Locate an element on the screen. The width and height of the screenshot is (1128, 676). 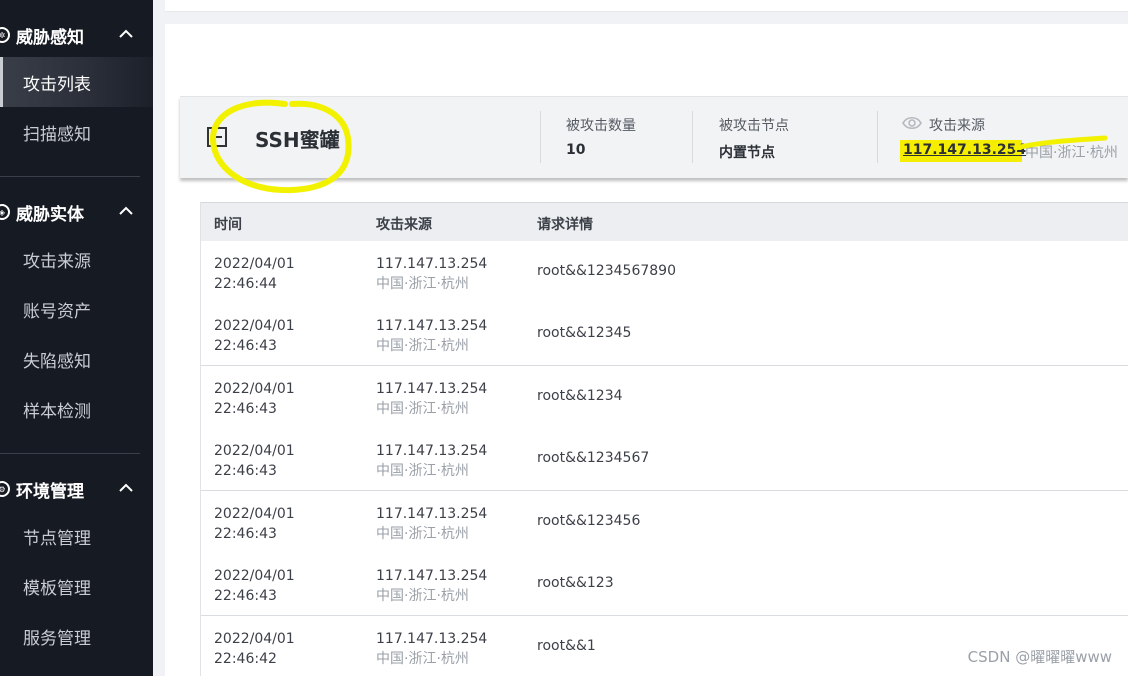
column-header-source: 攻击来源 is located at coordinates (404, 225).